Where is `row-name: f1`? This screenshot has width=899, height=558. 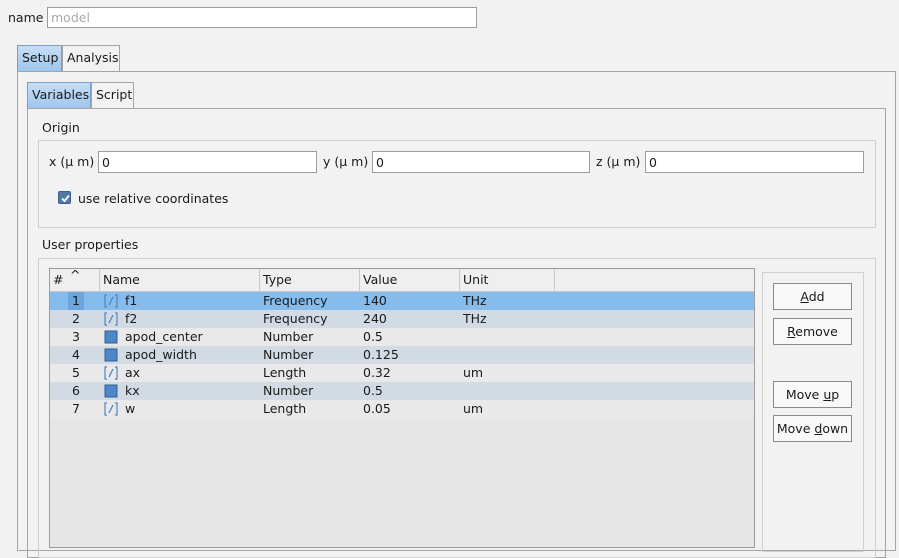
row-name: f1 is located at coordinates (131, 300).